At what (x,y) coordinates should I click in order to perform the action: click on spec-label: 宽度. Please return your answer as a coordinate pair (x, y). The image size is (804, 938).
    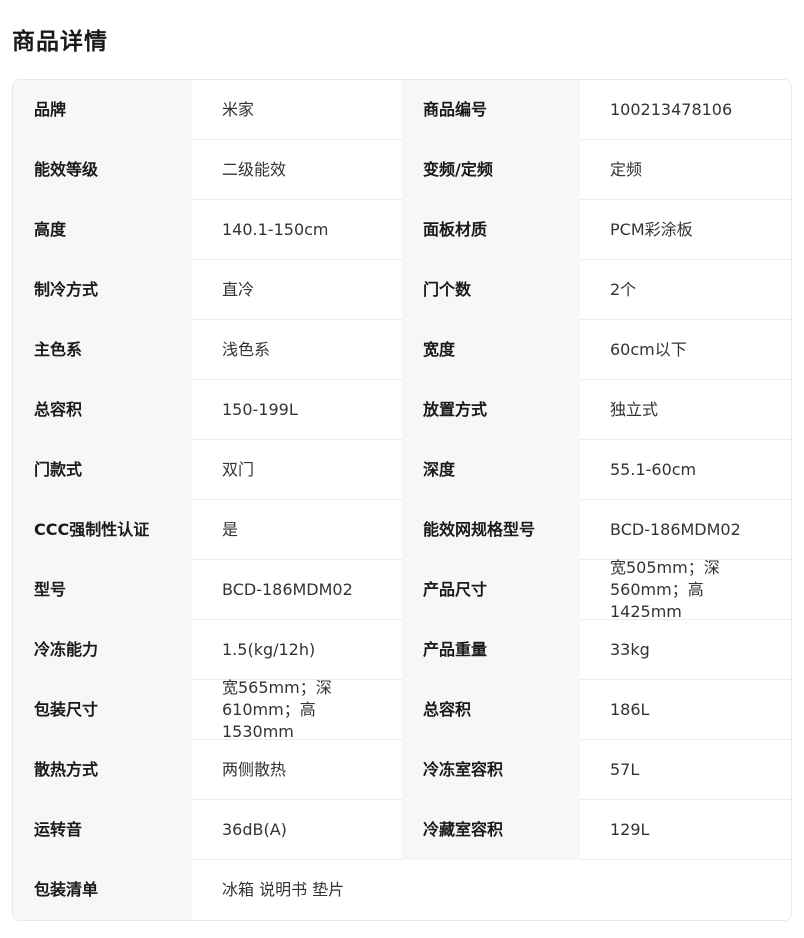
    Looking at the image, I should click on (491, 350).